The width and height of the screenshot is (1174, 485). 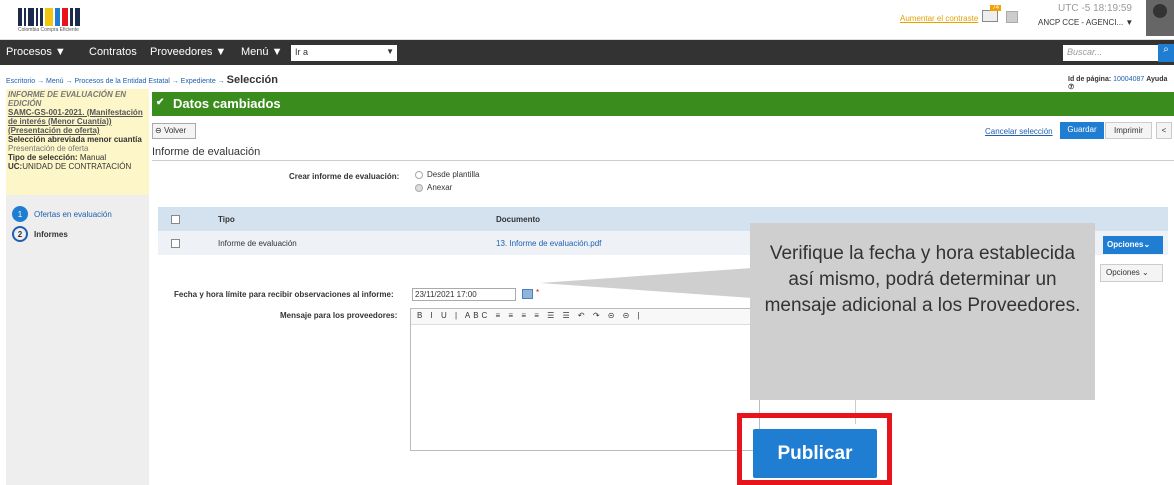 I want to click on back-arrow-icon: ⊖, so click(x=158, y=130).